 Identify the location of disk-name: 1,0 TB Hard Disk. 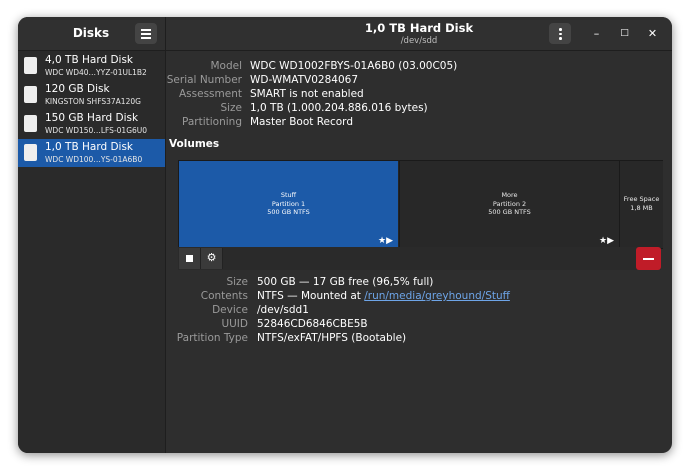
(89, 147).